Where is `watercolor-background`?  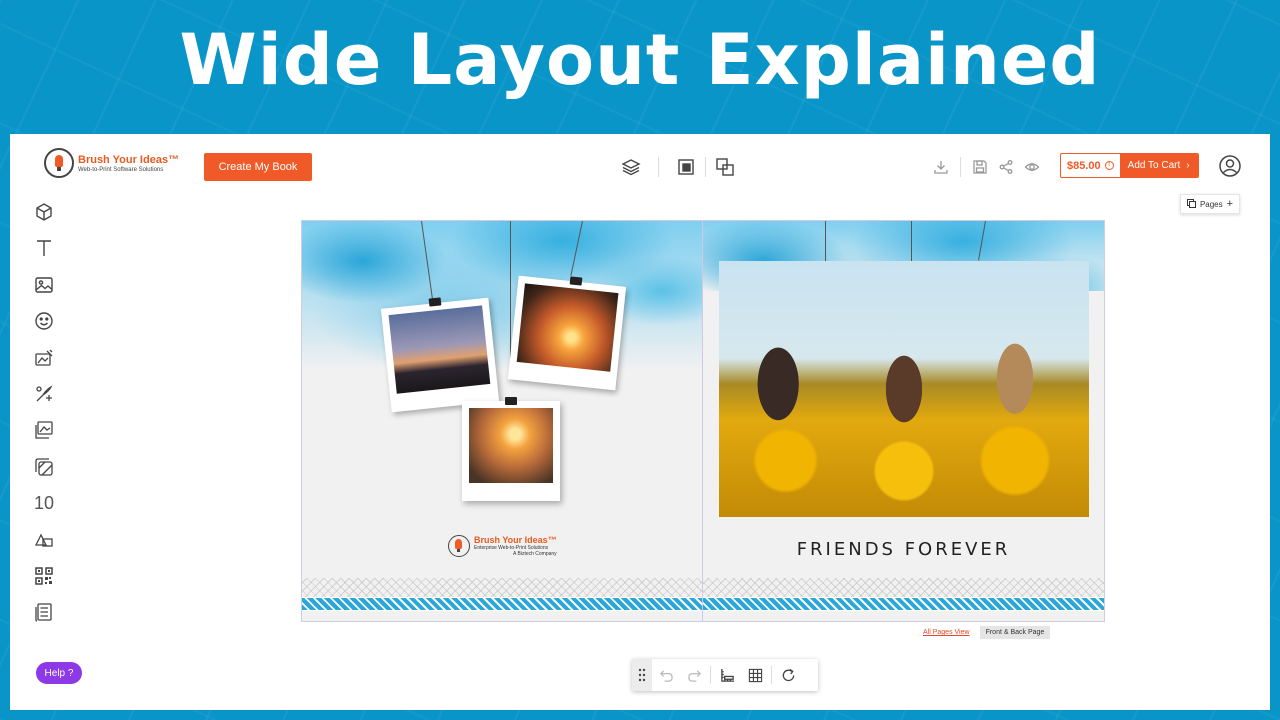 watercolor-background is located at coordinates (502, 296).